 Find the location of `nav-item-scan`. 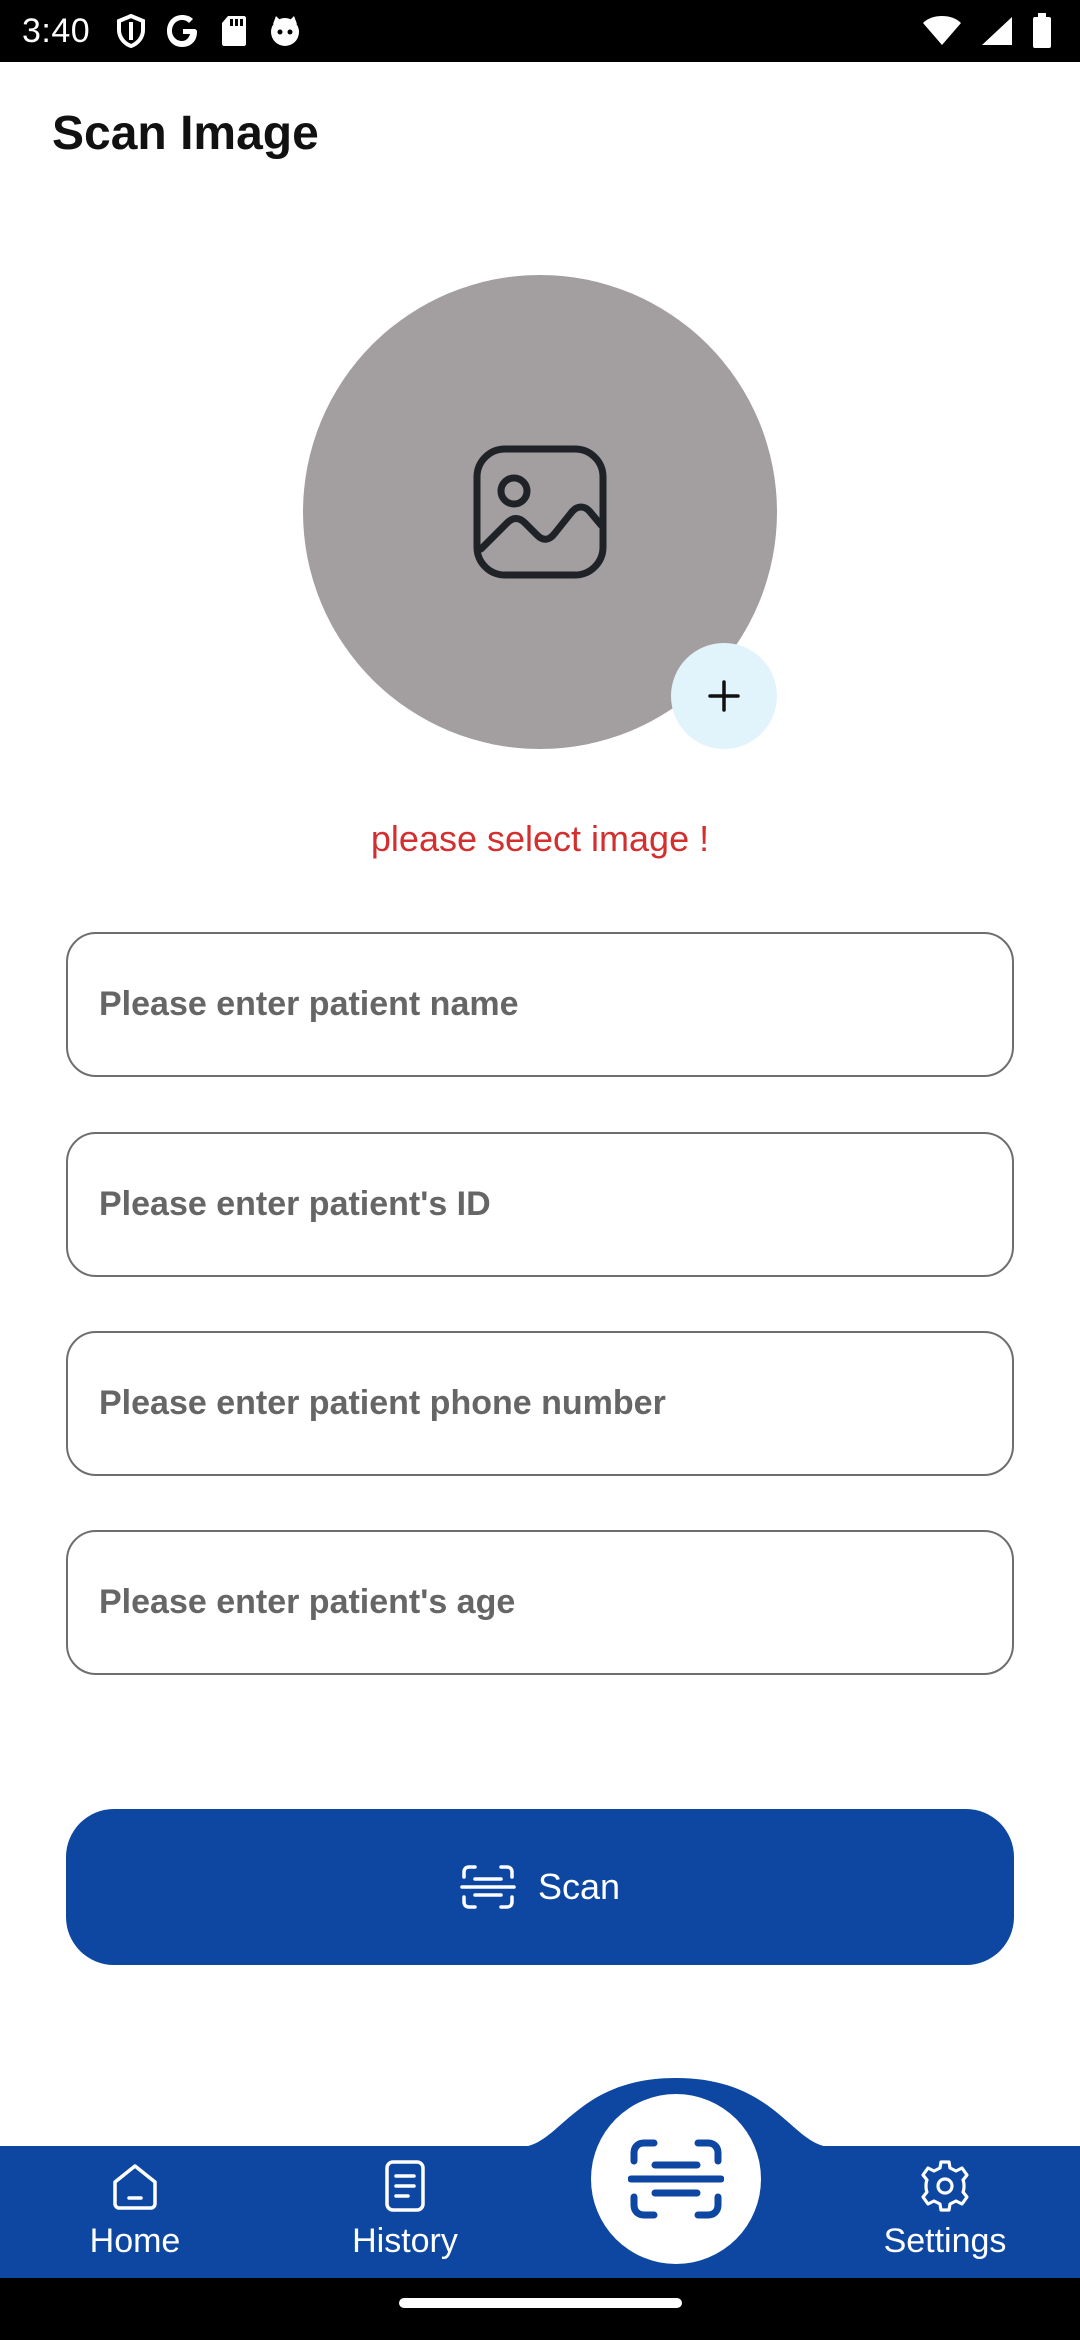

nav-item-scan is located at coordinates (676, 2179).